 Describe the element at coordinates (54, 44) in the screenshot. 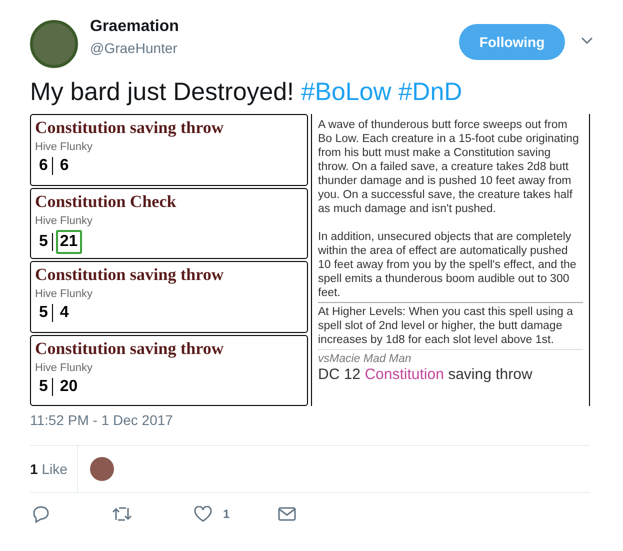

I see `avatar` at that location.